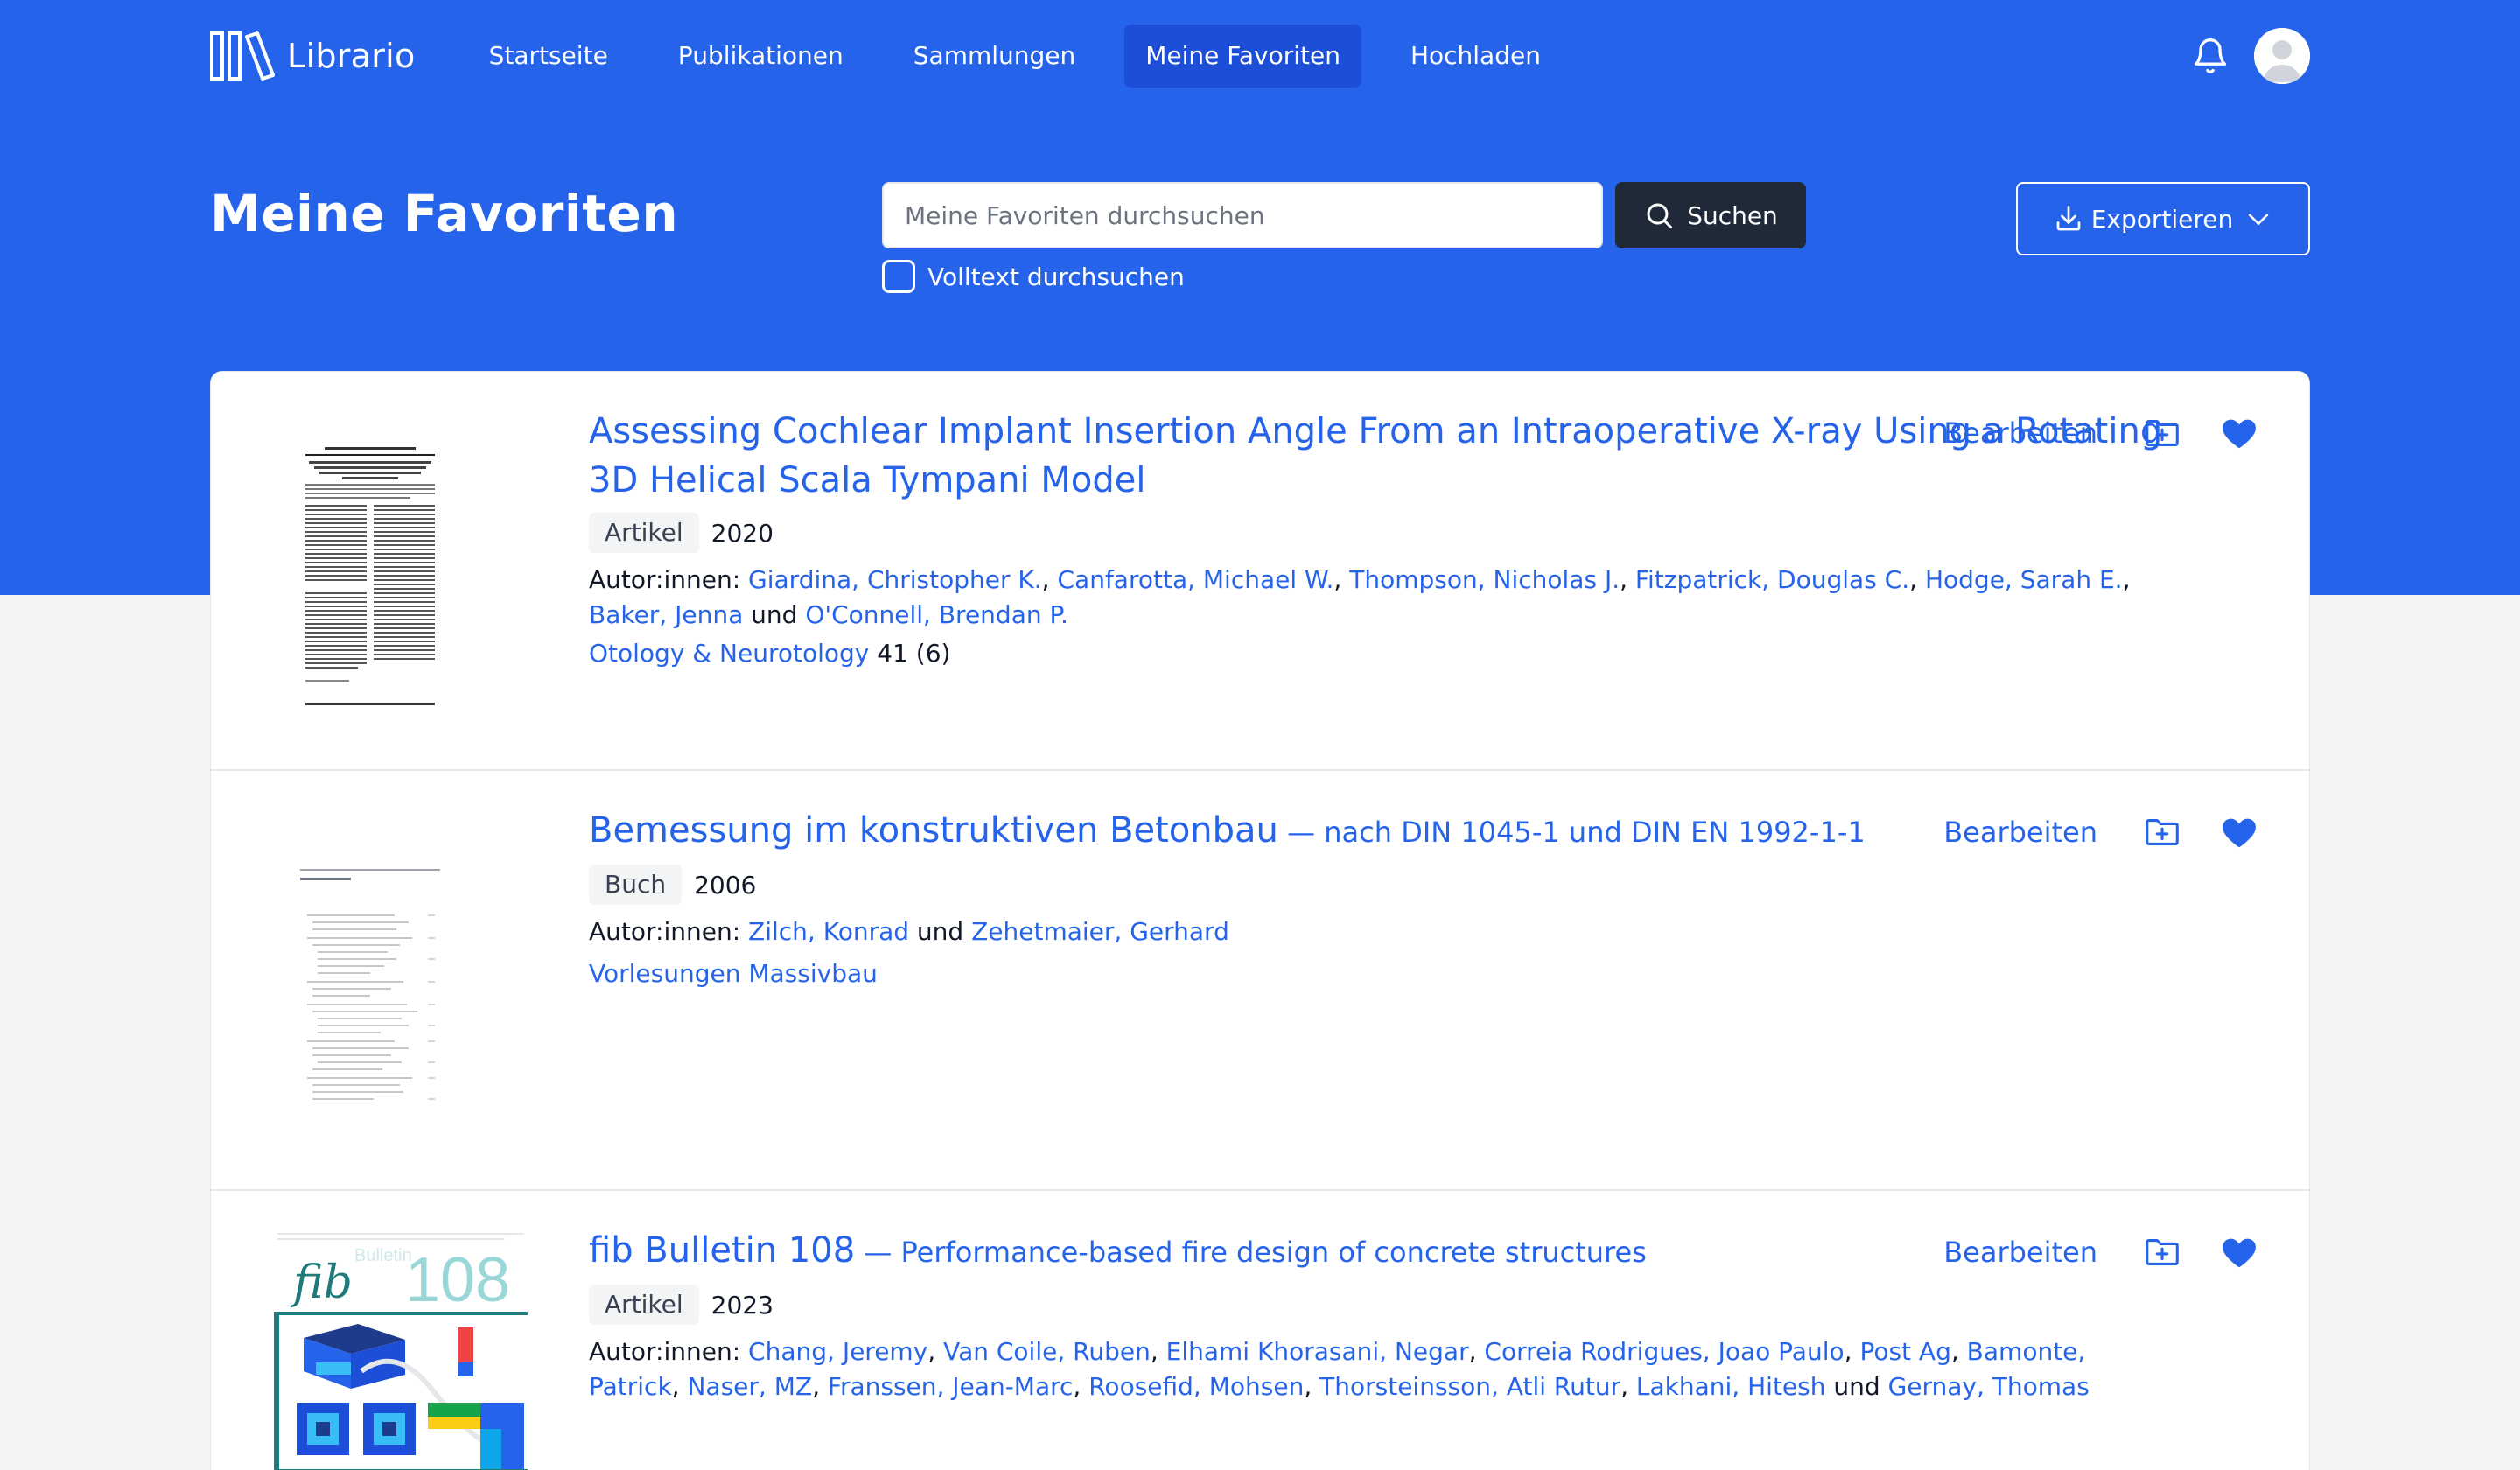  What do you see at coordinates (1376, 885) in the screenshot?
I see `item-meta: Buch 2006` at bounding box center [1376, 885].